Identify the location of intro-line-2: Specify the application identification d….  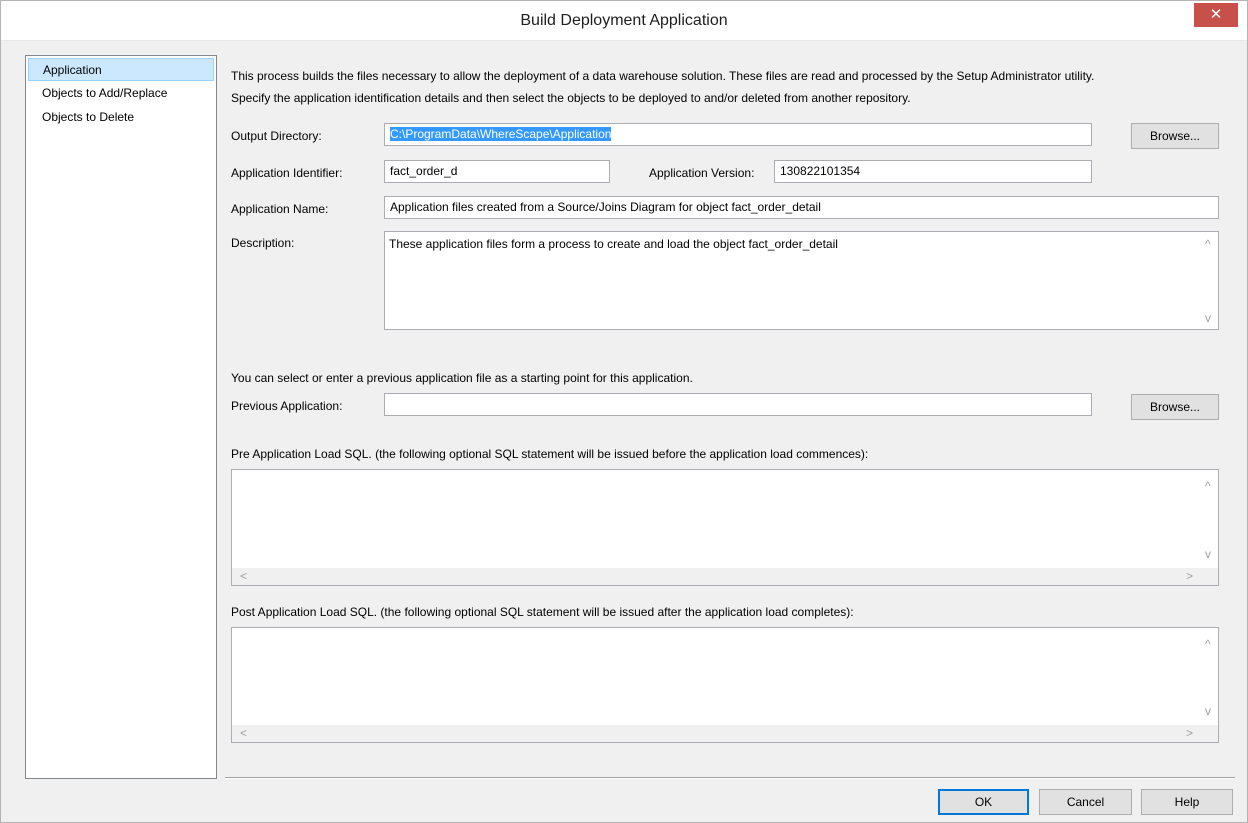
(571, 98).